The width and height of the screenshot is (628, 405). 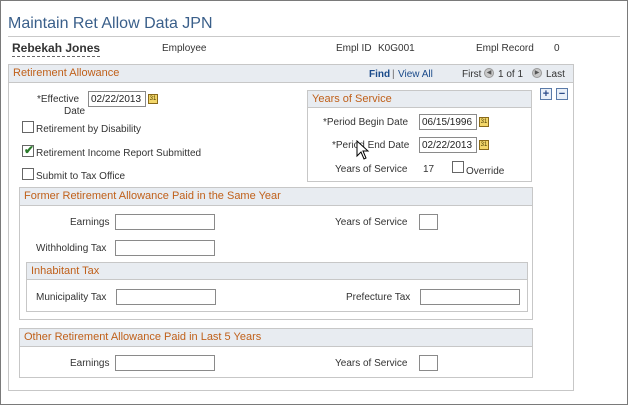 What do you see at coordinates (429, 169) in the screenshot?
I see `years-of-service-value: 17` at bounding box center [429, 169].